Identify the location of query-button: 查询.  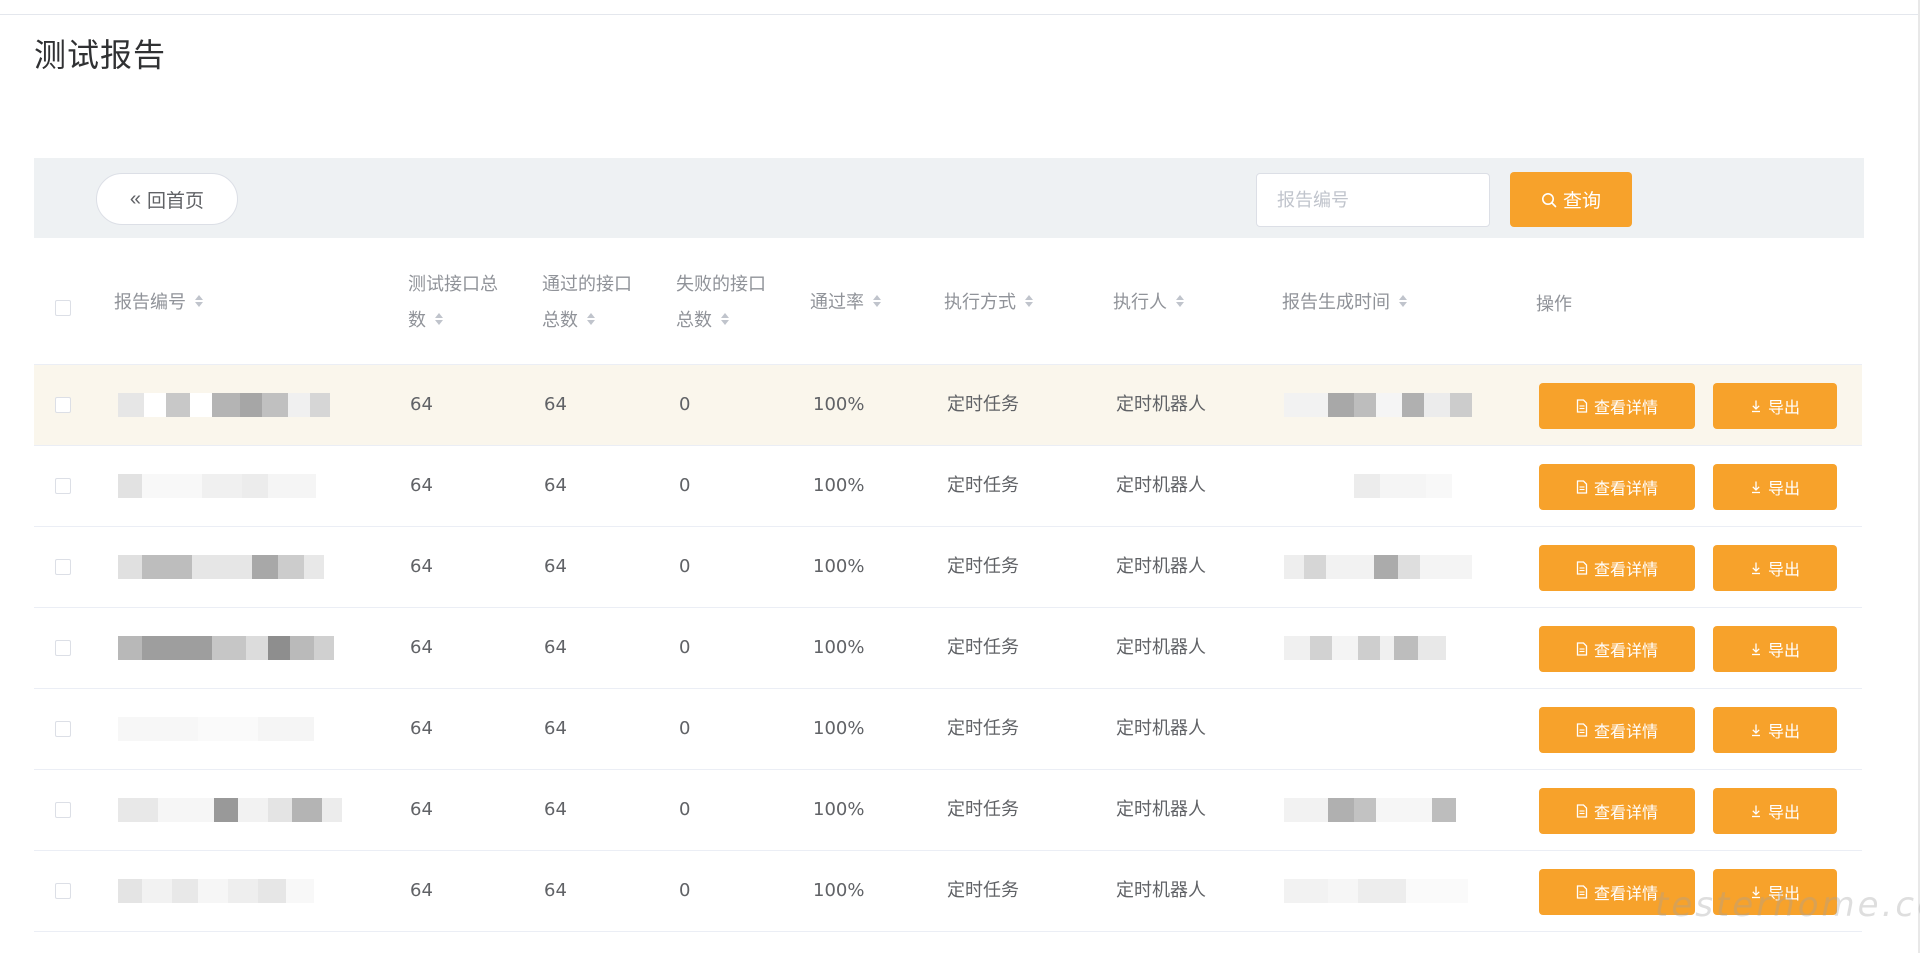
(1571, 199).